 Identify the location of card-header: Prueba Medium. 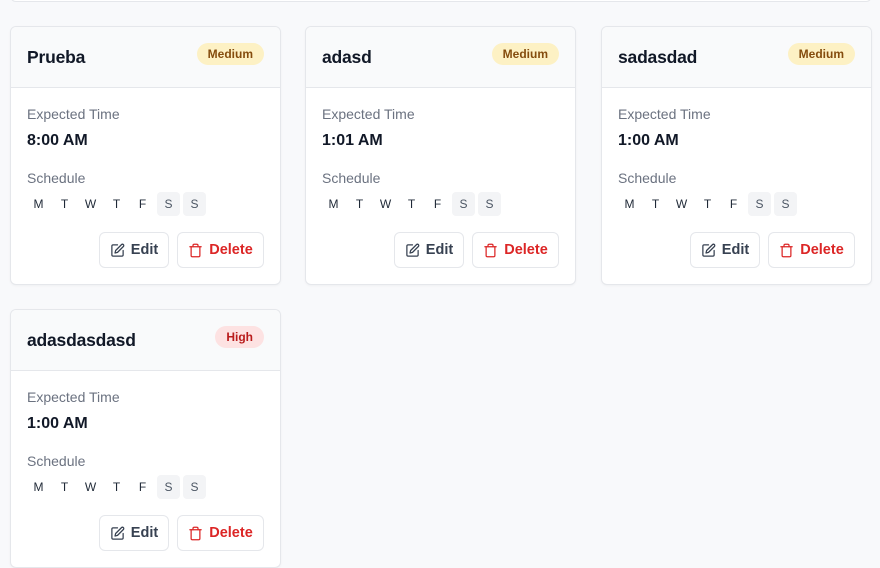
(145, 57).